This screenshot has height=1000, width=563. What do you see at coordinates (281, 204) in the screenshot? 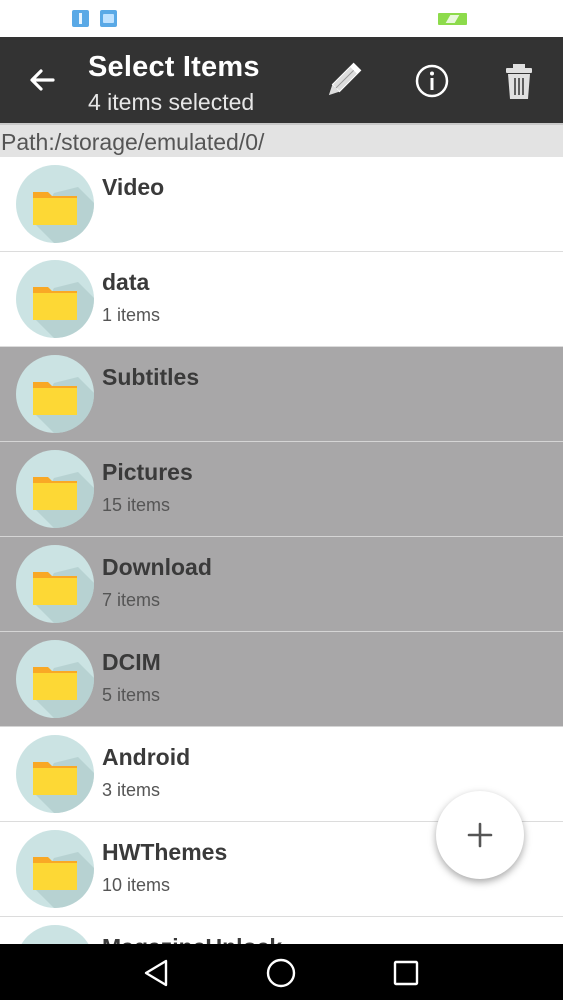
I see `file-row-video: Video` at bounding box center [281, 204].